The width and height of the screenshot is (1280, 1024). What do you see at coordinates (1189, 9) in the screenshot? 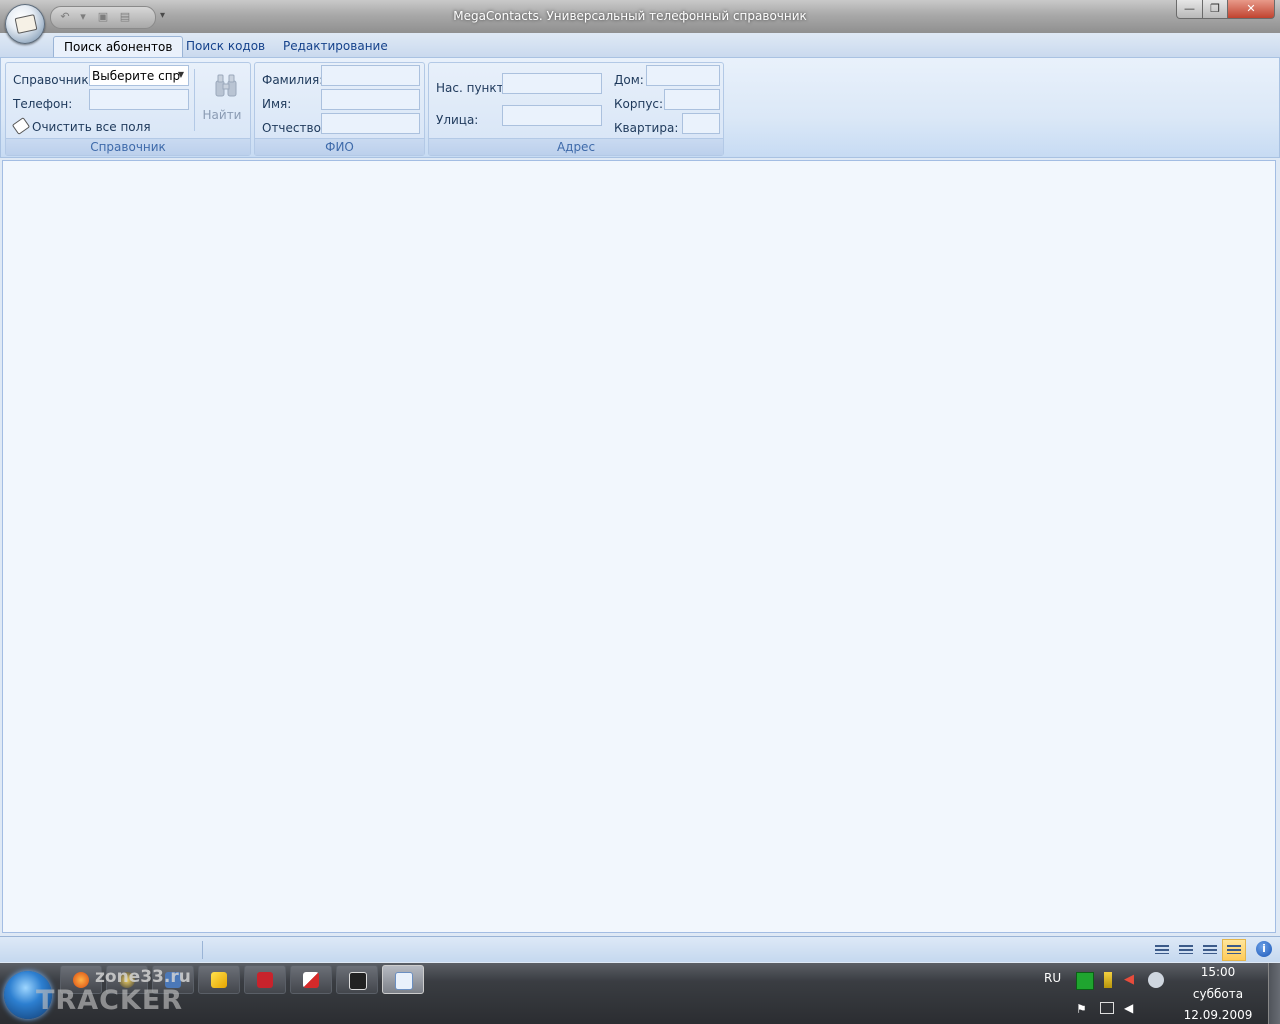
I see `minimize-button: —` at bounding box center [1189, 9].